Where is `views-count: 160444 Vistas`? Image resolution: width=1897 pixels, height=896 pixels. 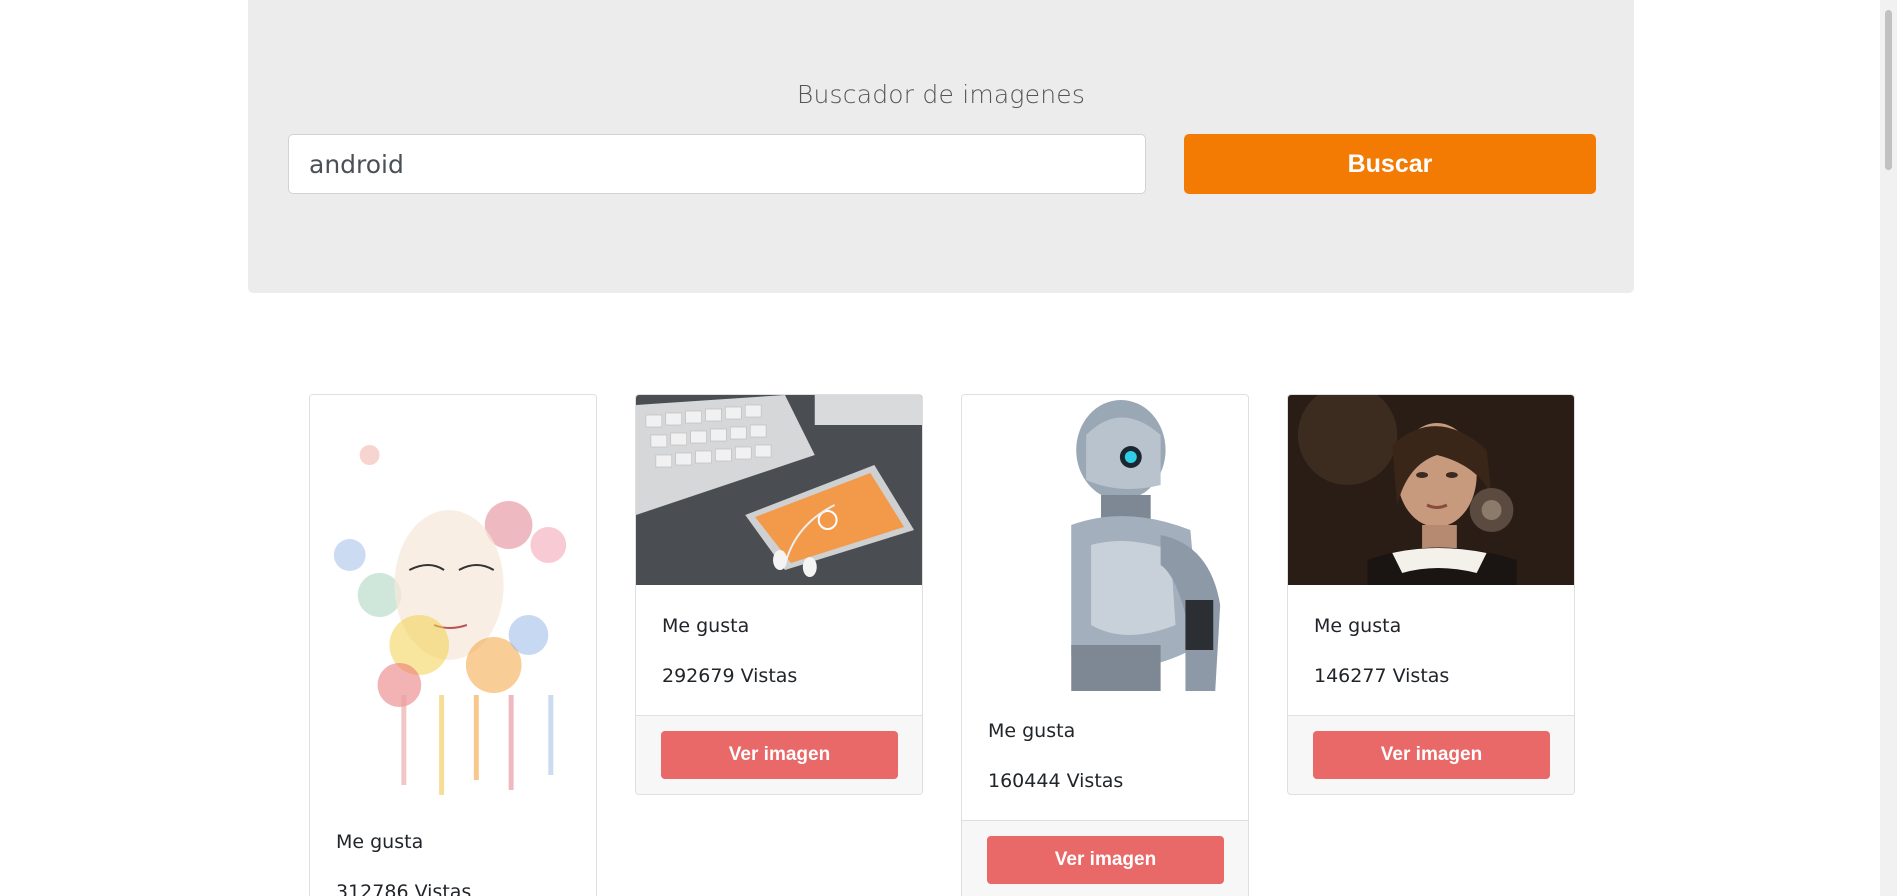 views-count: 160444 Vistas is located at coordinates (1056, 781).